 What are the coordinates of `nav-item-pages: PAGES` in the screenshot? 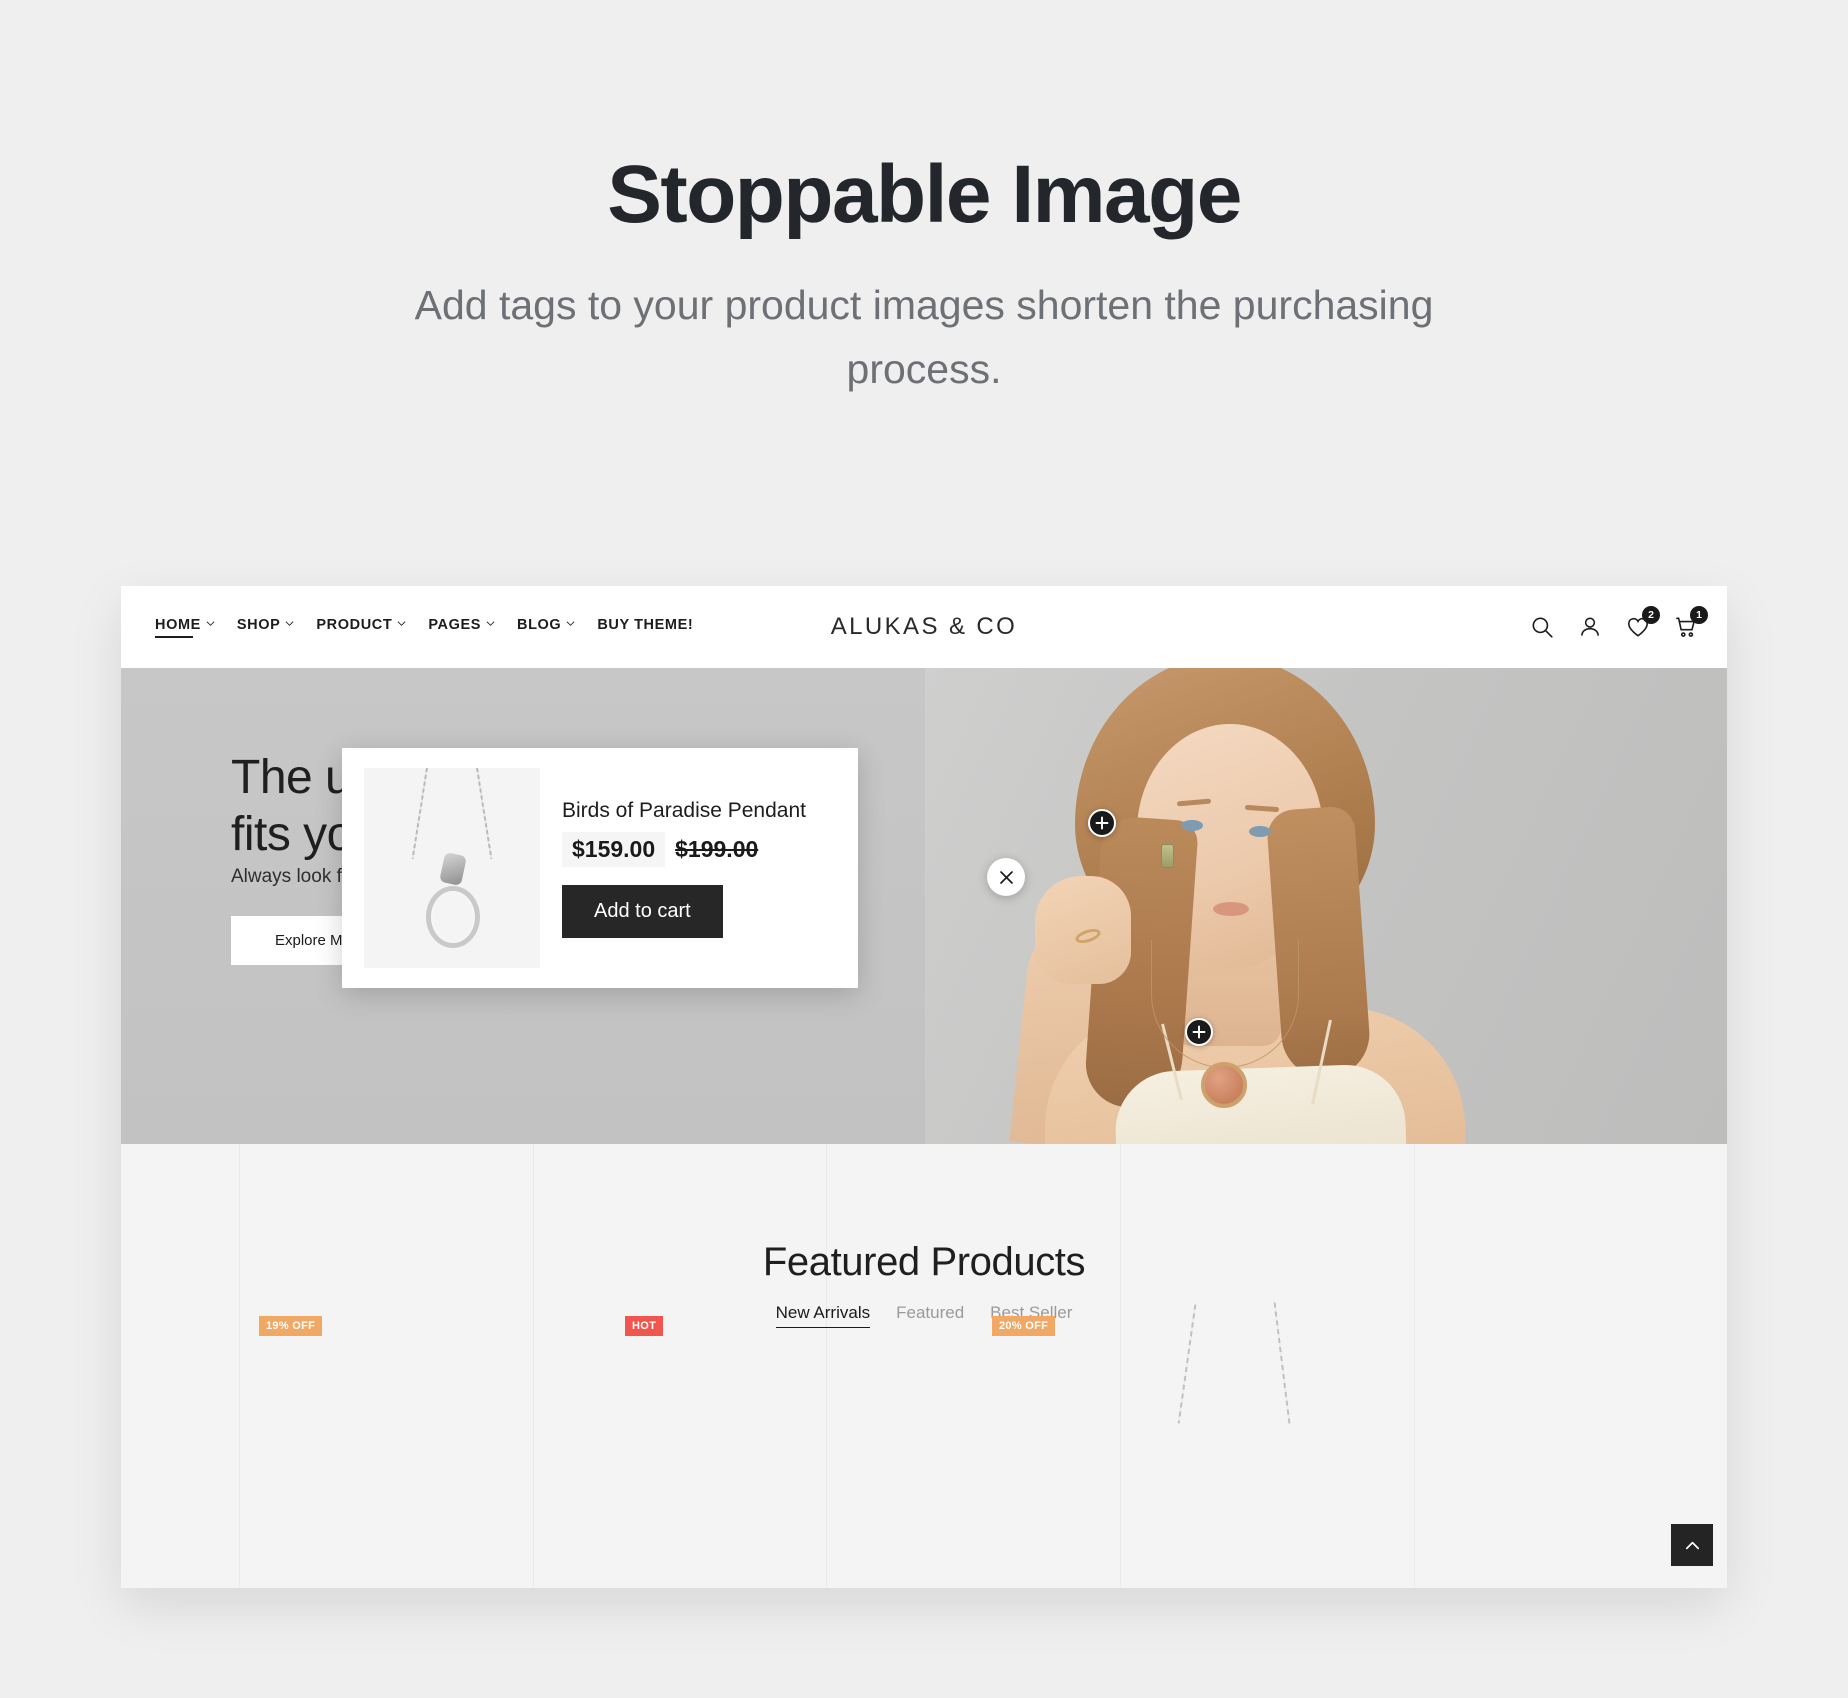 It's located at (461, 627).